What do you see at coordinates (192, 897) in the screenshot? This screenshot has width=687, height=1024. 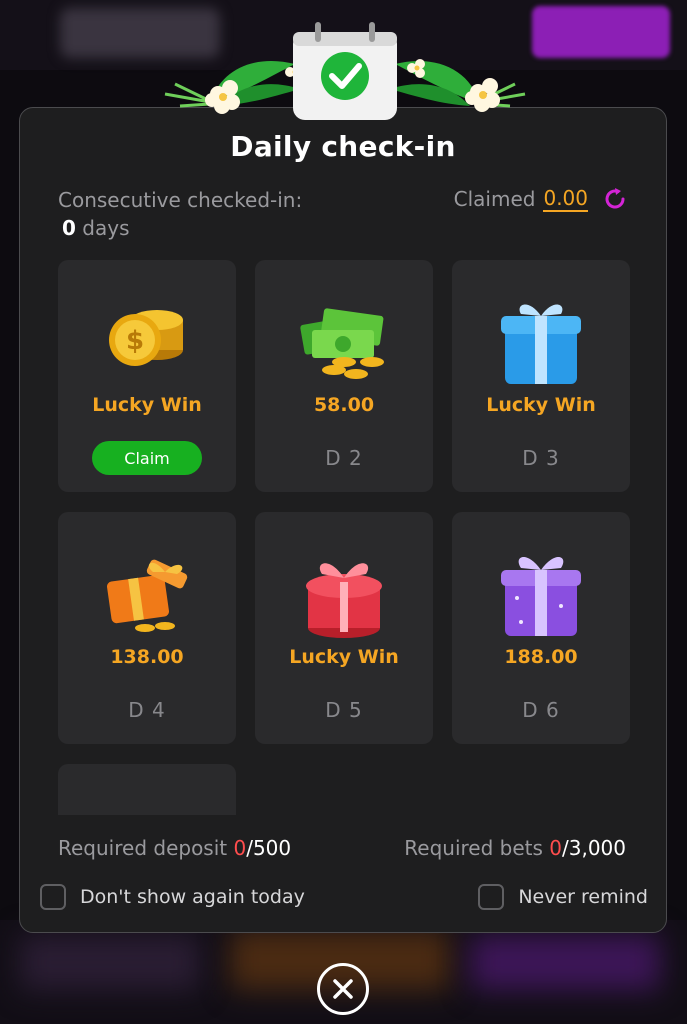 I see `dont-show-label: Don't show again today` at bounding box center [192, 897].